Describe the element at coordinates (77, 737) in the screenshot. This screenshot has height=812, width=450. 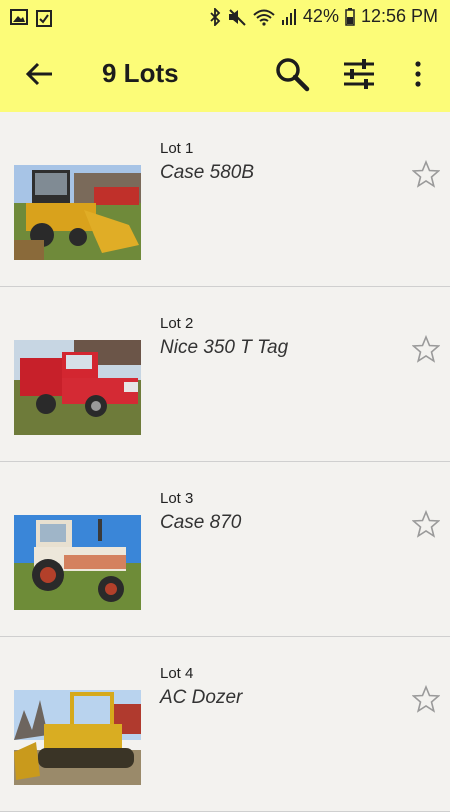
I see `yellow-dozer-photo` at that location.